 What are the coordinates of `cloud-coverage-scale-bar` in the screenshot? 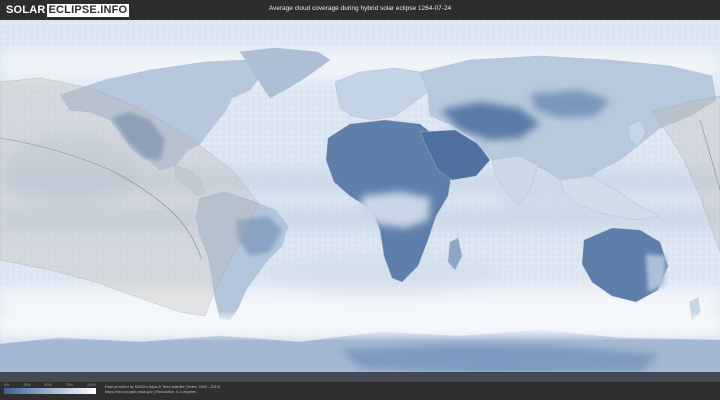 It's located at (50, 391).